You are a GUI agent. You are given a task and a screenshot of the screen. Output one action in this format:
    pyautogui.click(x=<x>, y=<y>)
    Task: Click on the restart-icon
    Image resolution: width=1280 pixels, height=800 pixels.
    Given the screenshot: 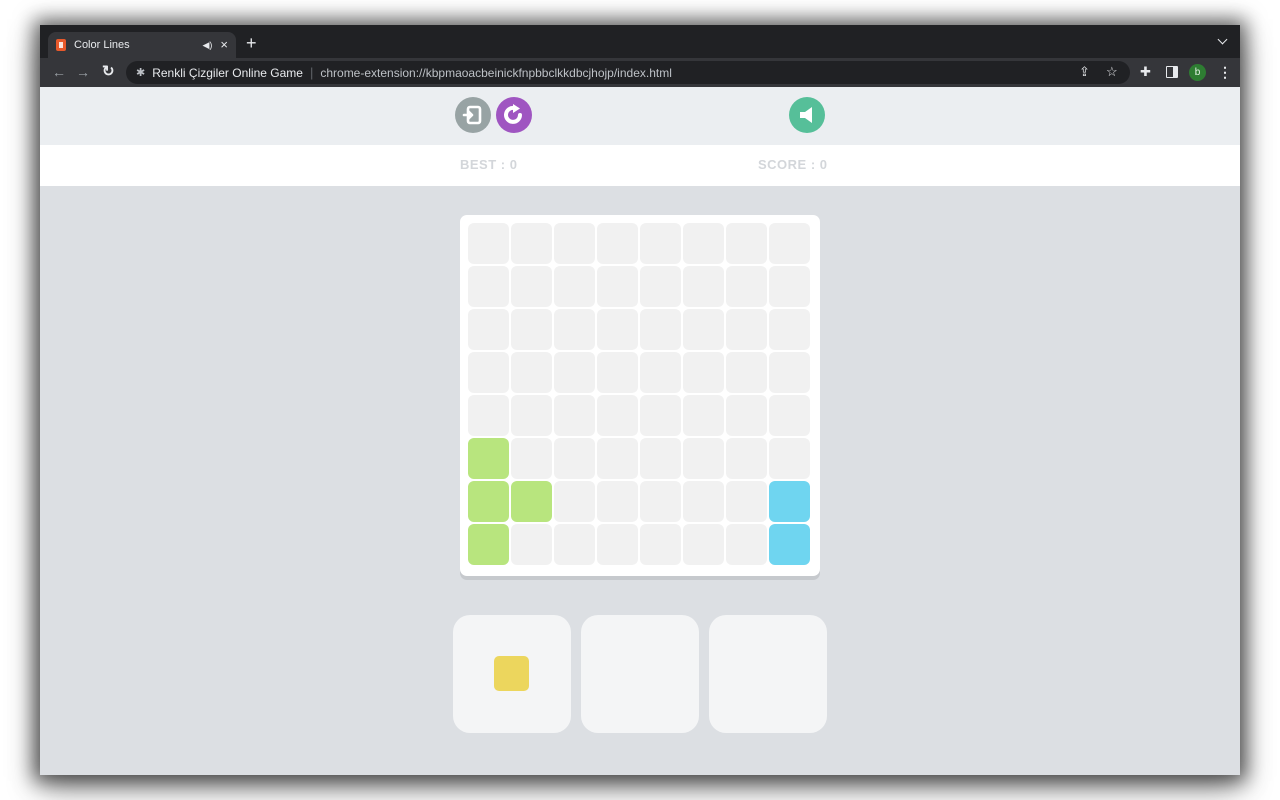 What is the action you would take?
    pyautogui.click(x=513, y=114)
    